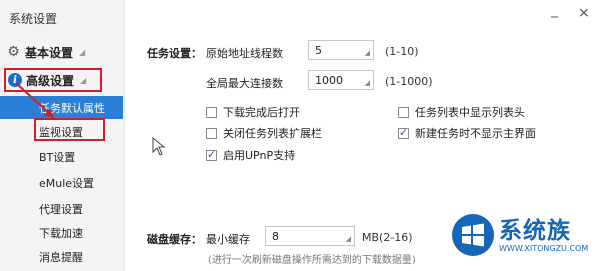 This screenshot has width=597, height=271. I want to click on sidebar-item-emule: eMule设置, so click(61, 182).